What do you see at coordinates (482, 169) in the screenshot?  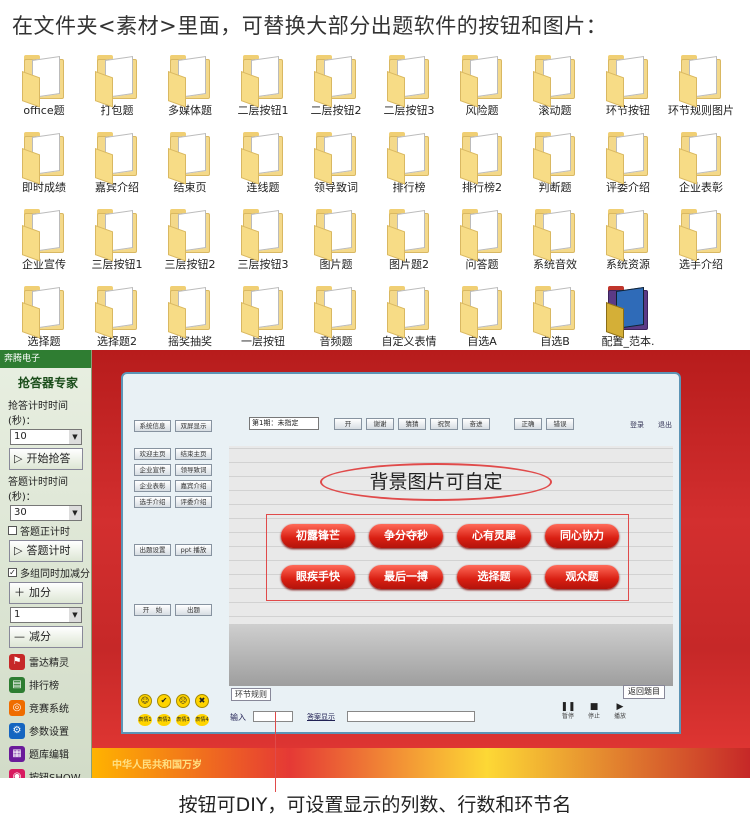 I see `folder-item: 排行榜2` at bounding box center [482, 169].